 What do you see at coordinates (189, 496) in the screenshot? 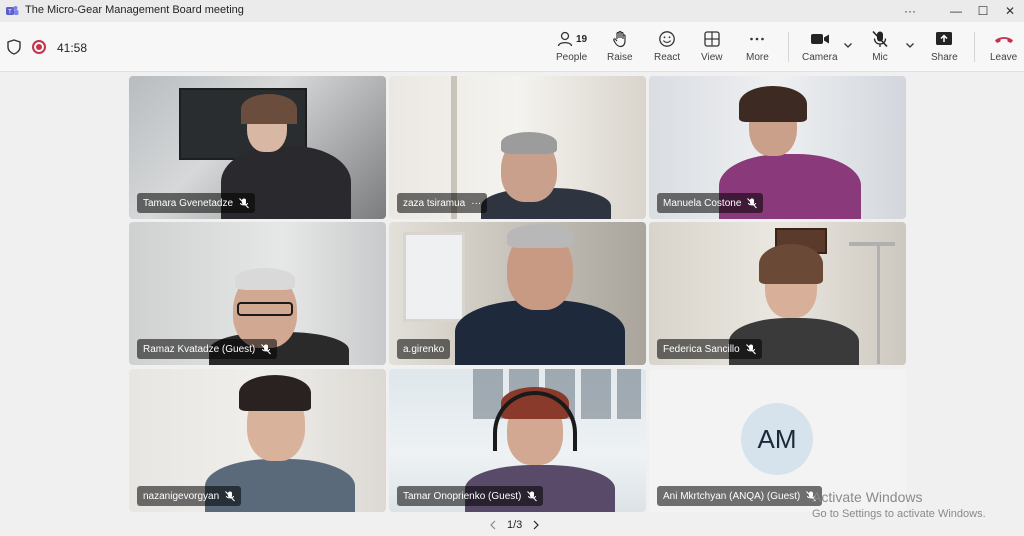
I see `participant-name-tag: nazanigevorgyan` at bounding box center [189, 496].